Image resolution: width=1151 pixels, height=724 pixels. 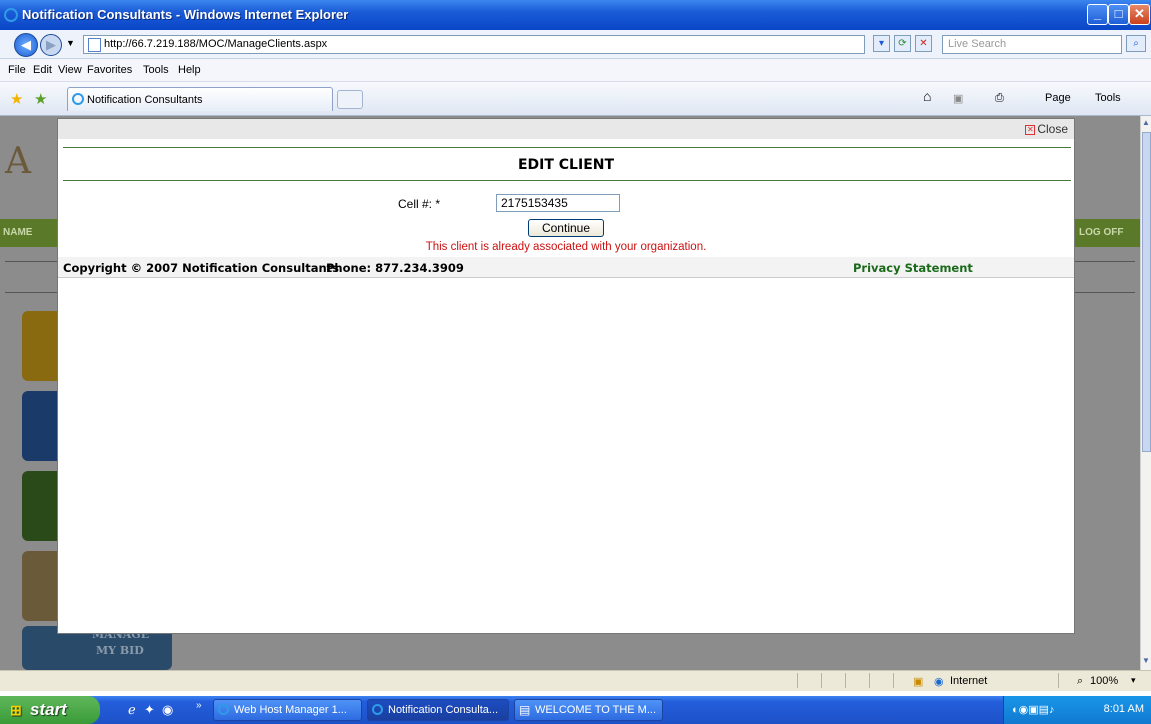 I want to click on cell-number-label: Cell #: *, so click(x=419, y=204).